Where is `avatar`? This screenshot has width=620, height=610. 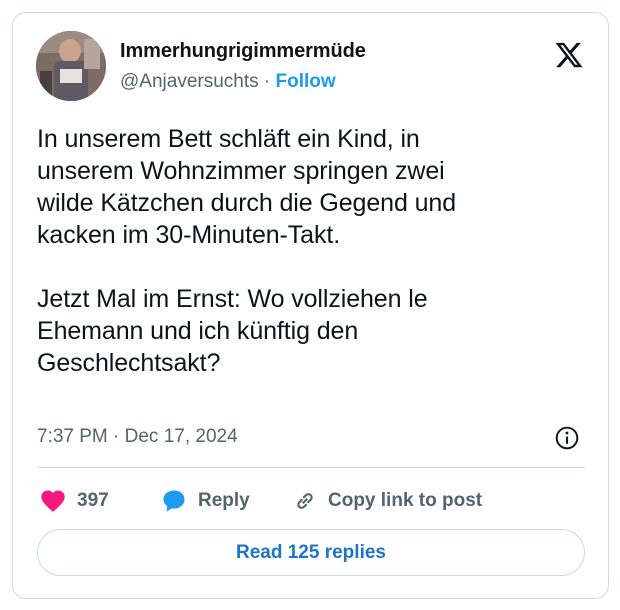
avatar is located at coordinates (71, 66).